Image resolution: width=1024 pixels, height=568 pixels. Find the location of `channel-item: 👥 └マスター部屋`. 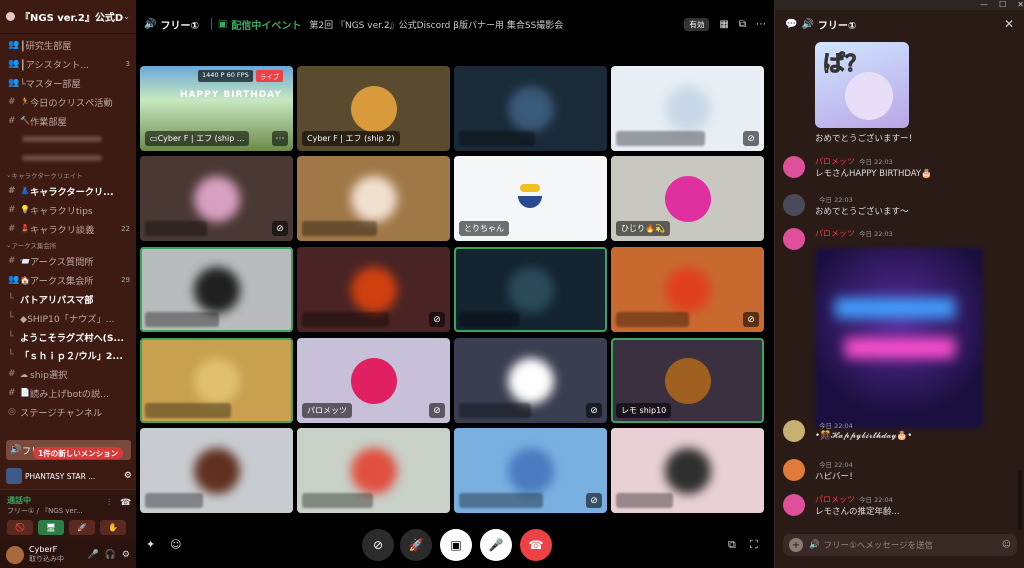

channel-item: 👥 └マスター部屋 is located at coordinates (68, 83).